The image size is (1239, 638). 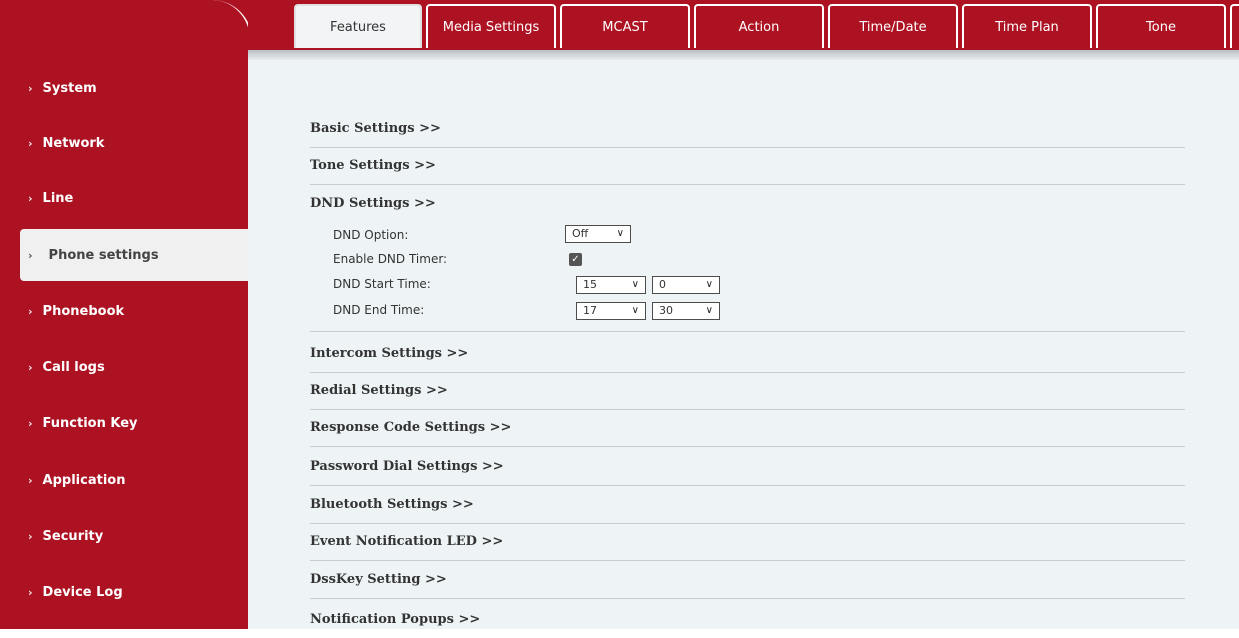 I want to click on sidebar-item-phonebook: › Phonebook, so click(x=123, y=311).